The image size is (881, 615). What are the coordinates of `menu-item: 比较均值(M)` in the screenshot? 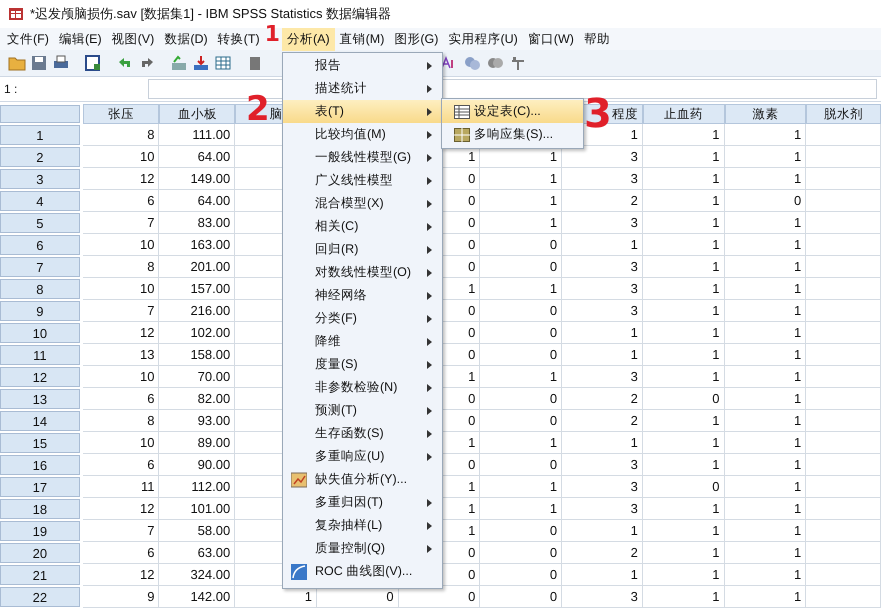 It's located at (362, 134).